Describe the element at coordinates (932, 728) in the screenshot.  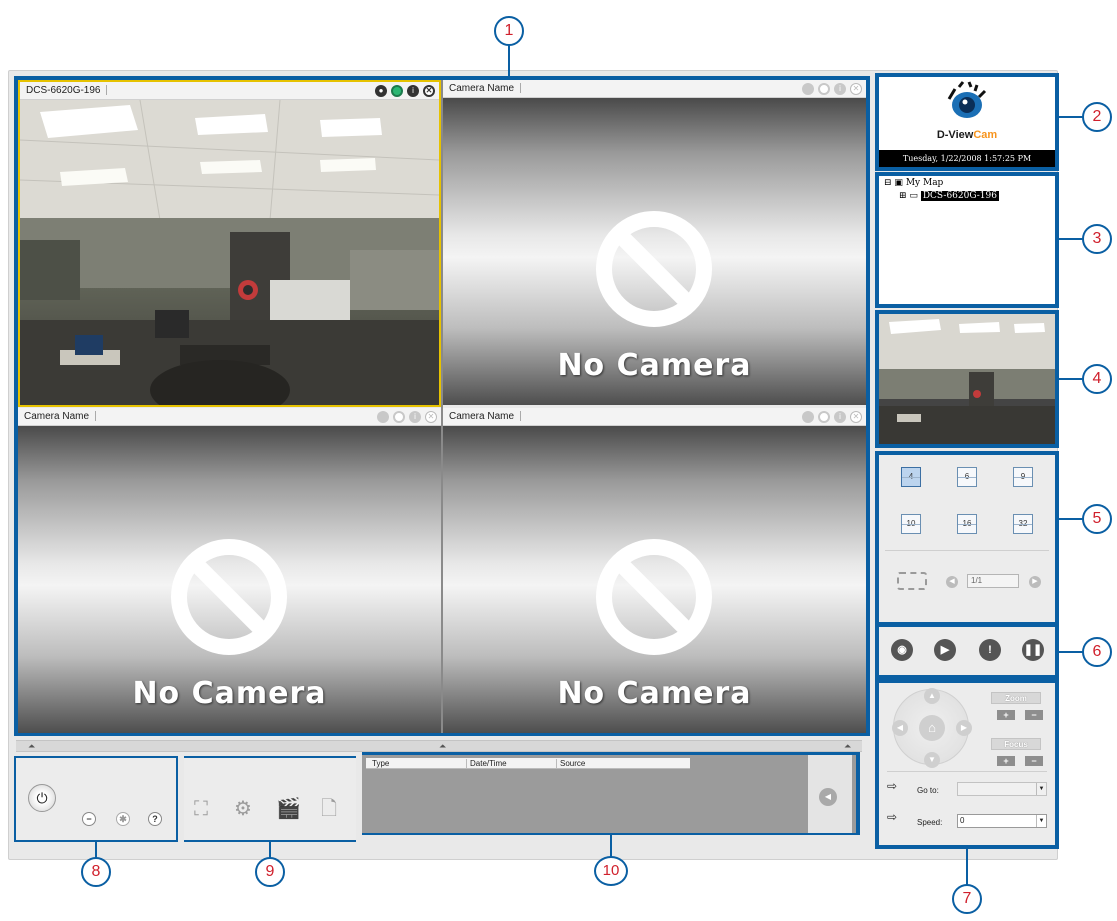
I see `home-icon: ⌂` at that location.